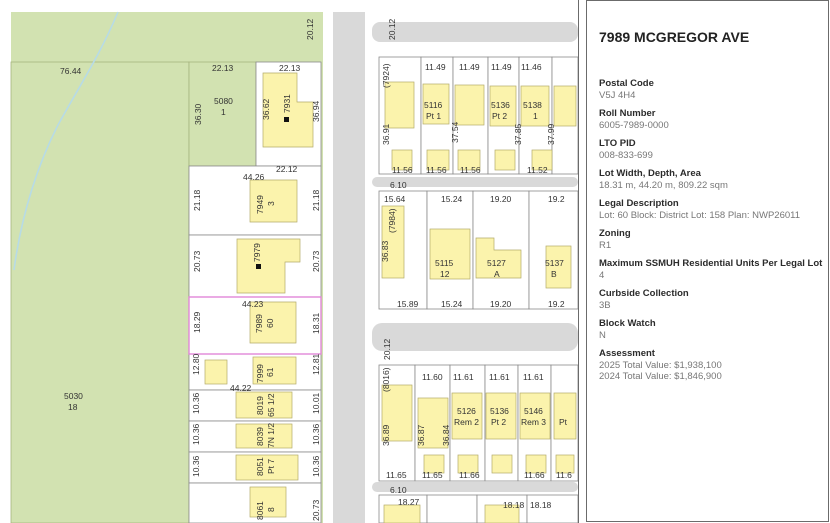  Describe the element at coordinates (556, 199) in the screenshot. I see `lot-dimension: 19.2` at that location.